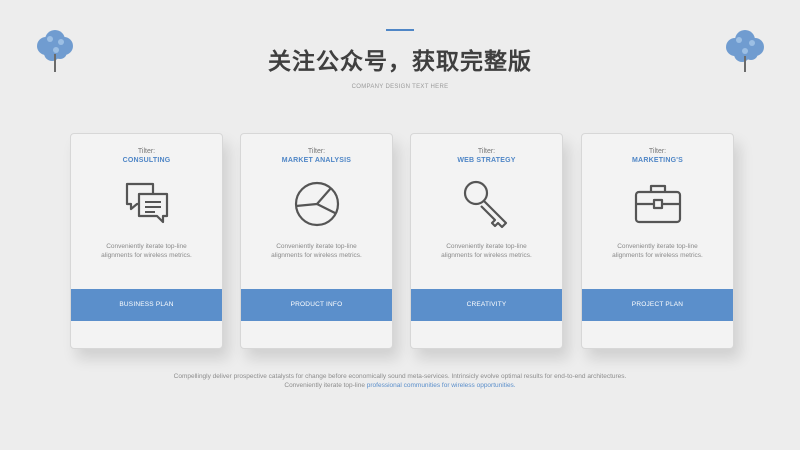  I want to click on title-accent-line, so click(400, 30).